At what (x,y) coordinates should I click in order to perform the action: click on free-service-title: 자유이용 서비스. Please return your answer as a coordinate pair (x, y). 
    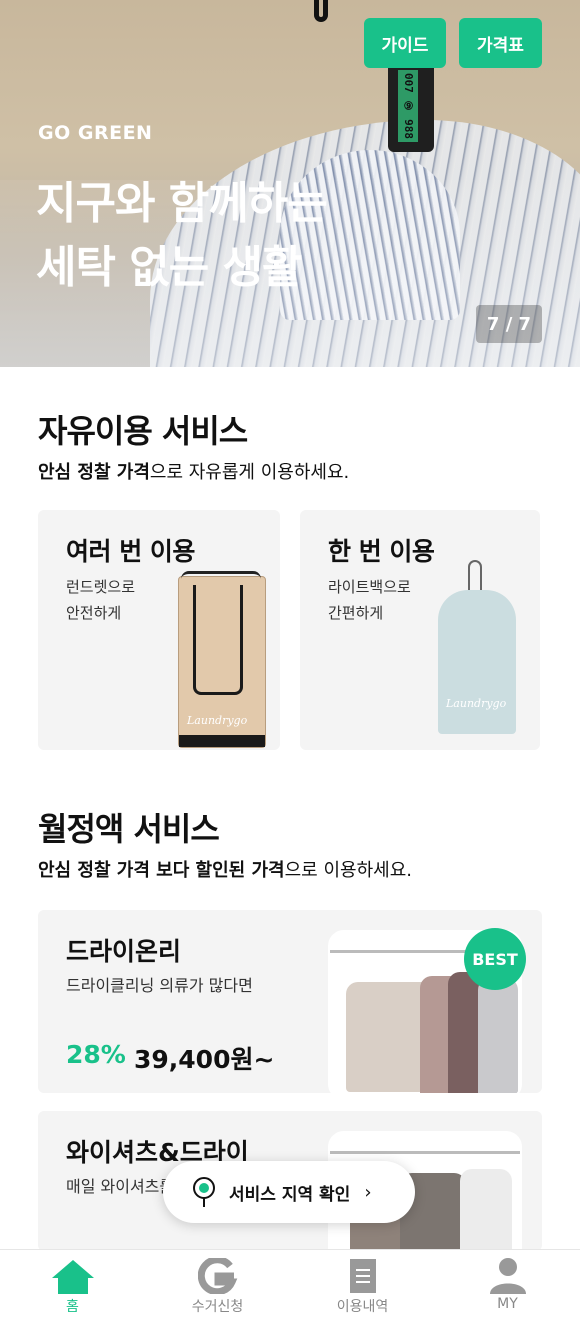
    Looking at the image, I should click on (143, 431).